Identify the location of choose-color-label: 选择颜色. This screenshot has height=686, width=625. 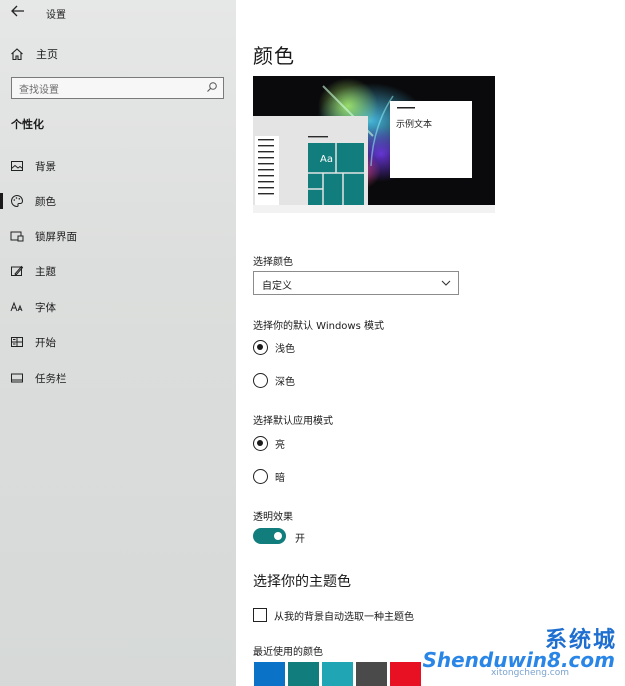
(273, 262).